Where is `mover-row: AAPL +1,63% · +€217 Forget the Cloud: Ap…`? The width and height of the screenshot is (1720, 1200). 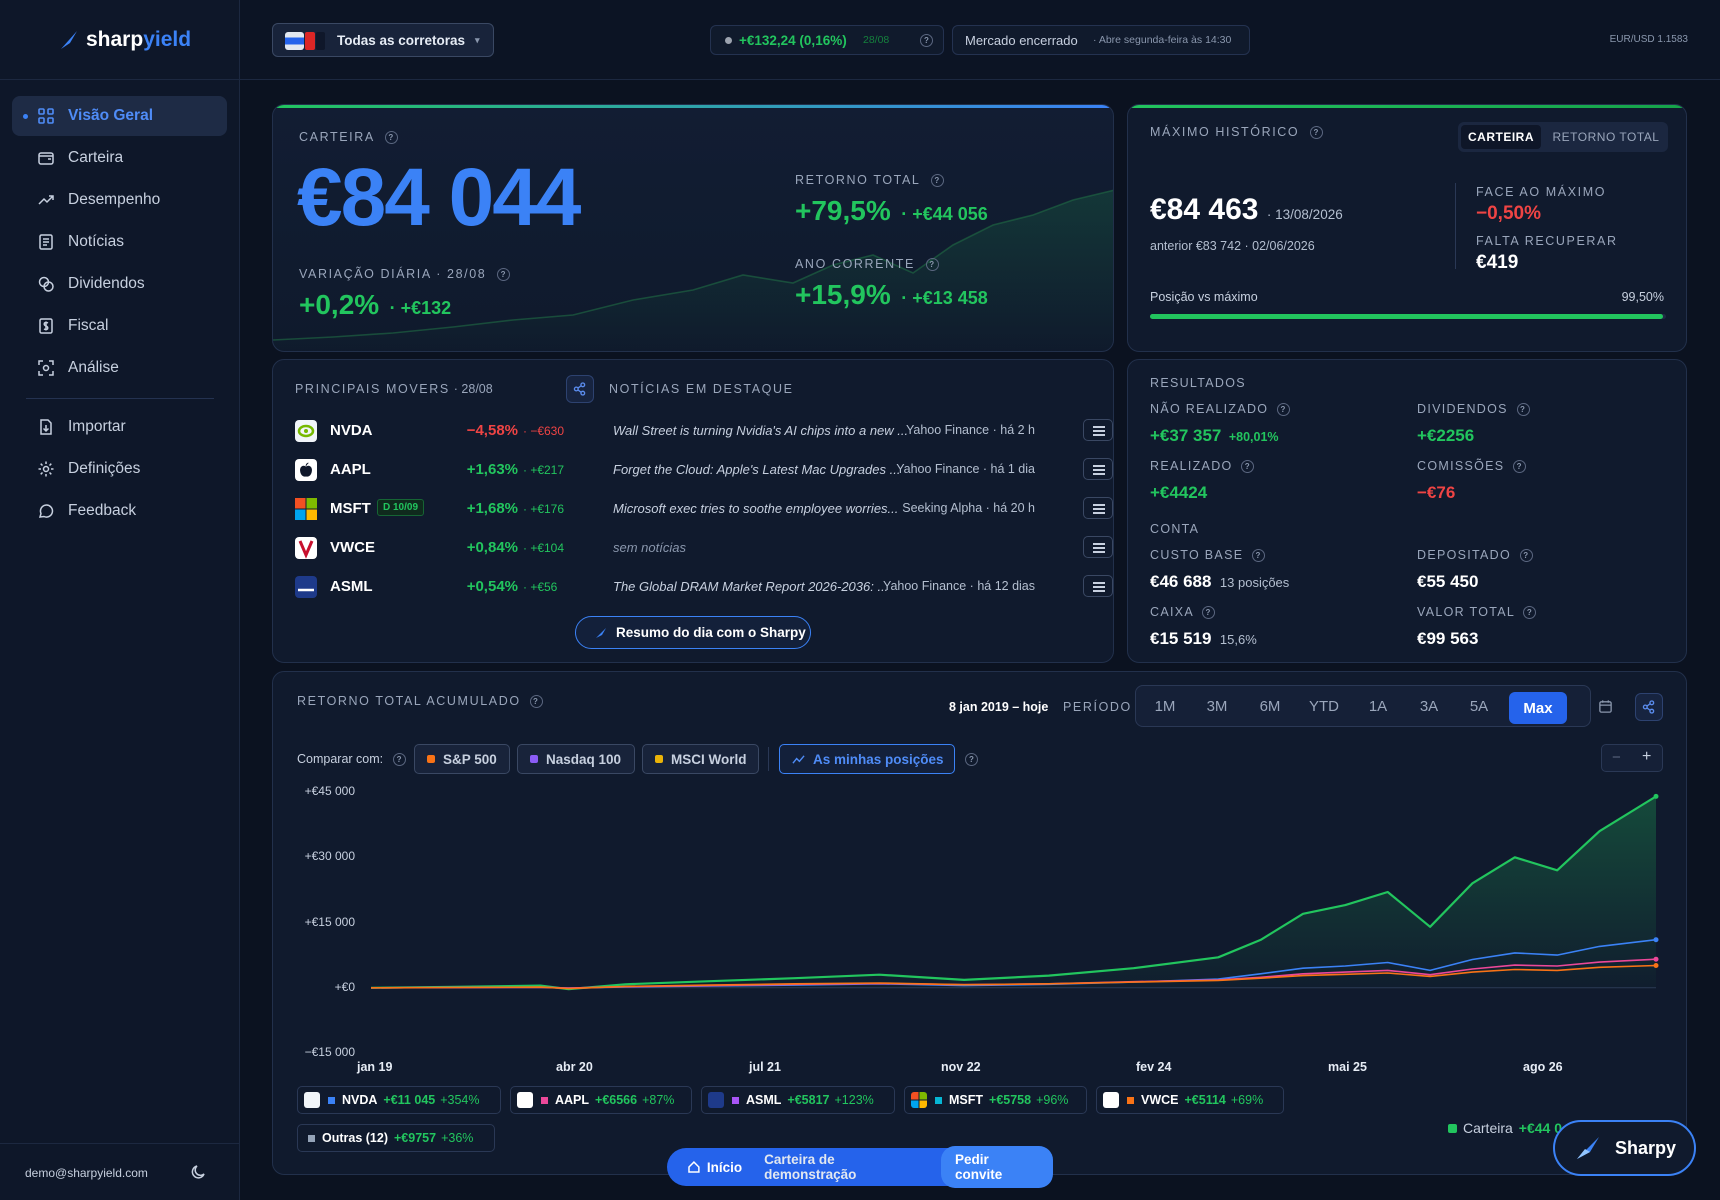 mover-row: AAPL +1,63% · +€217 Forget the Cloud: Ap… is located at coordinates (704, 470).